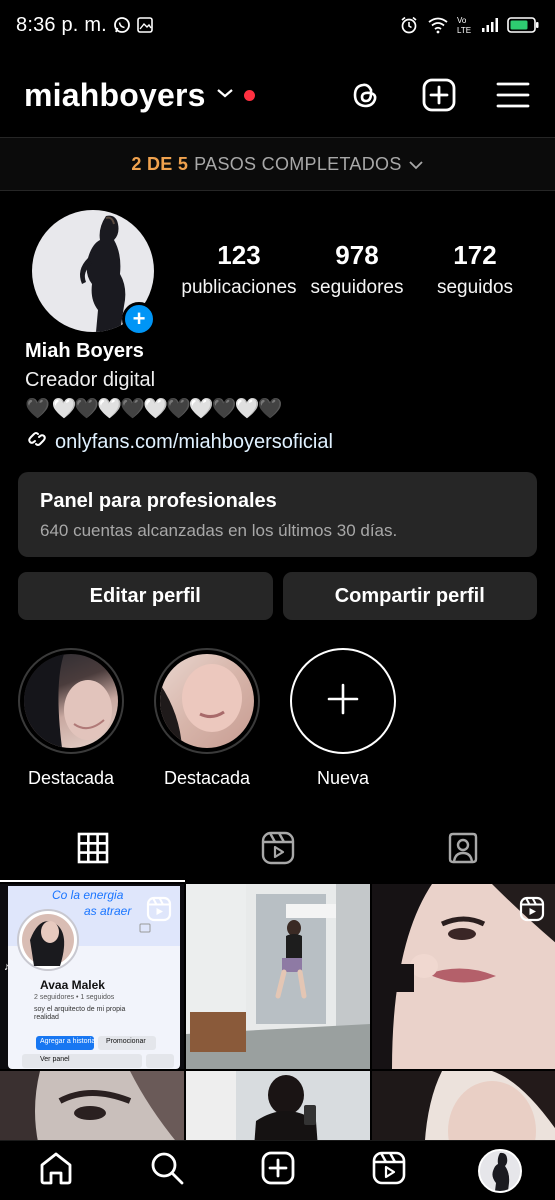 This screenshot has width=555, height=1200. I want to click on search-icon, so click(167, 1170).